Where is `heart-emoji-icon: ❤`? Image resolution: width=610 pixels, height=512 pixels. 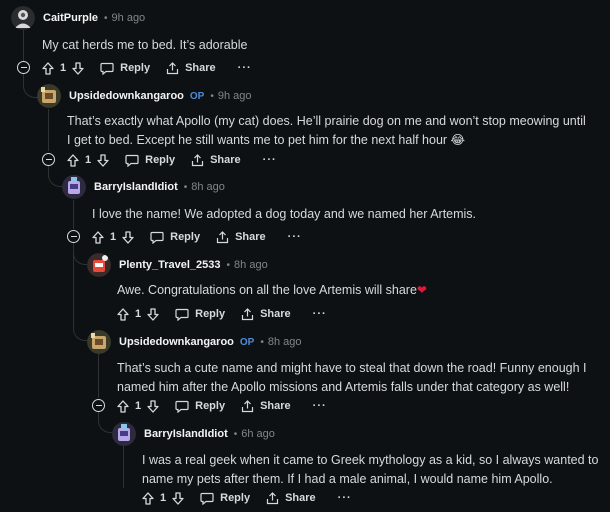 heart-emoji-icon: ❤ is located at coordinates (421, 290).